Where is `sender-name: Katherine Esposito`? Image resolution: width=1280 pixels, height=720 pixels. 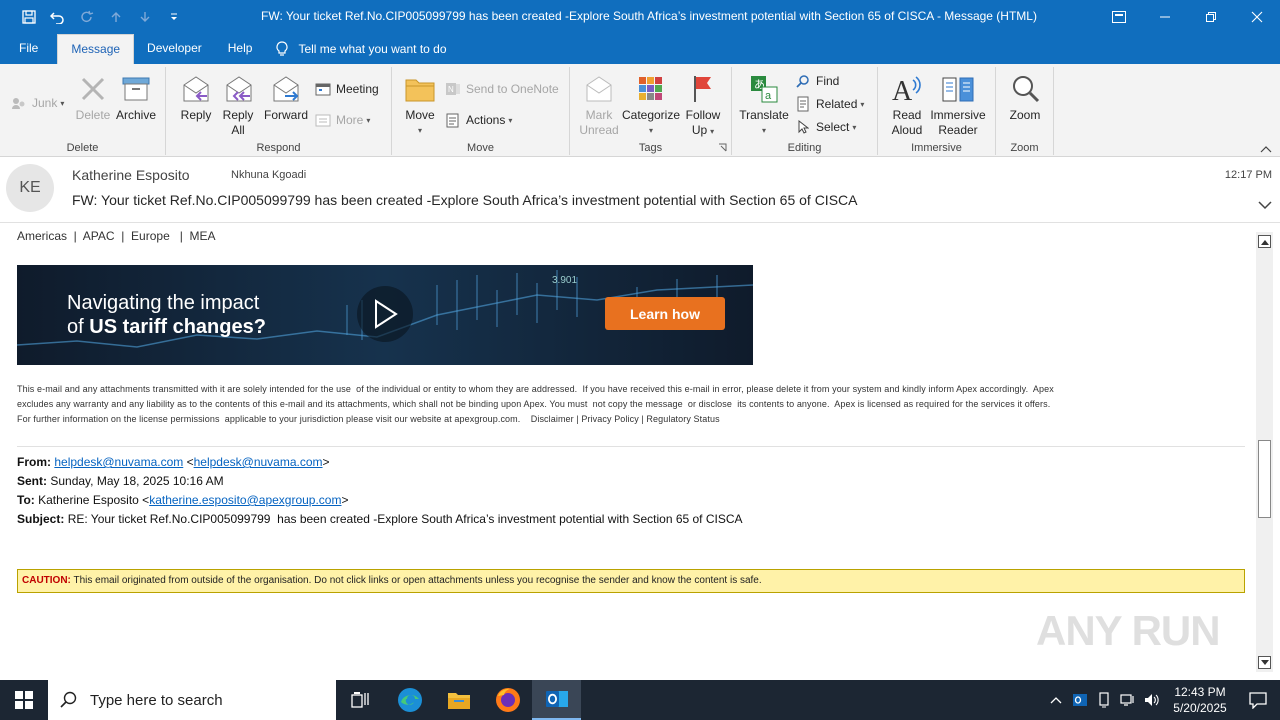 sender-name: Katherine Esposito is located at coordinates (131, 175).